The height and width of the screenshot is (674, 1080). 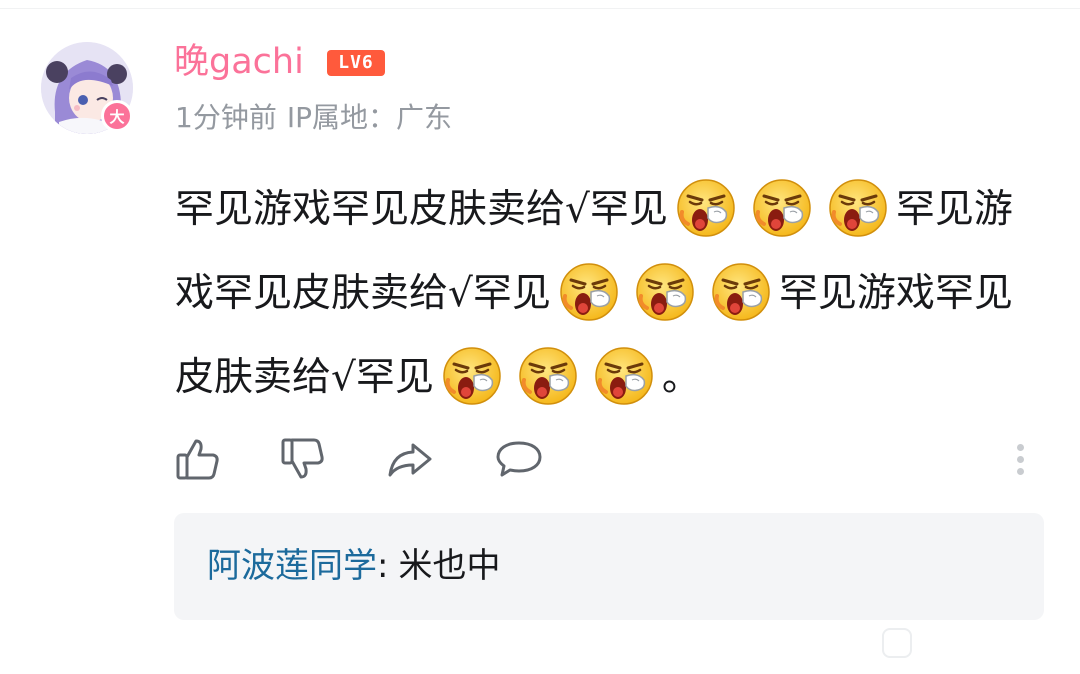 What do you see at coordinates (519, 459) in the screenshot?
I see `speech-bubble-icon` at bounding box center [519, 459].